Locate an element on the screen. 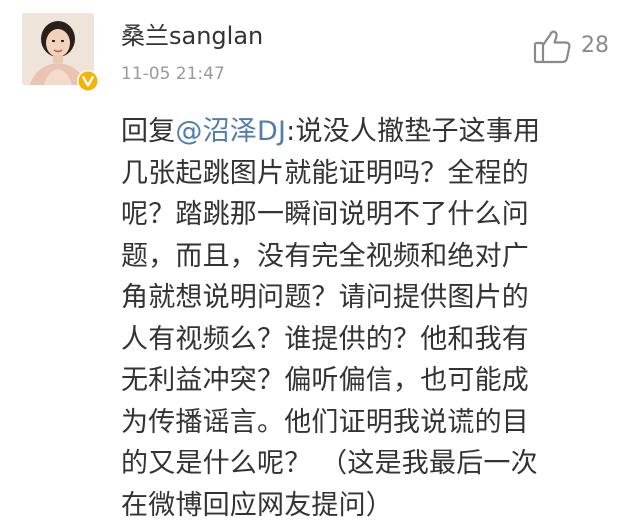 The width and height of the screenshot is (640, 526). timestamp: 11-05 21:47 is located at coordinates (173, 74).